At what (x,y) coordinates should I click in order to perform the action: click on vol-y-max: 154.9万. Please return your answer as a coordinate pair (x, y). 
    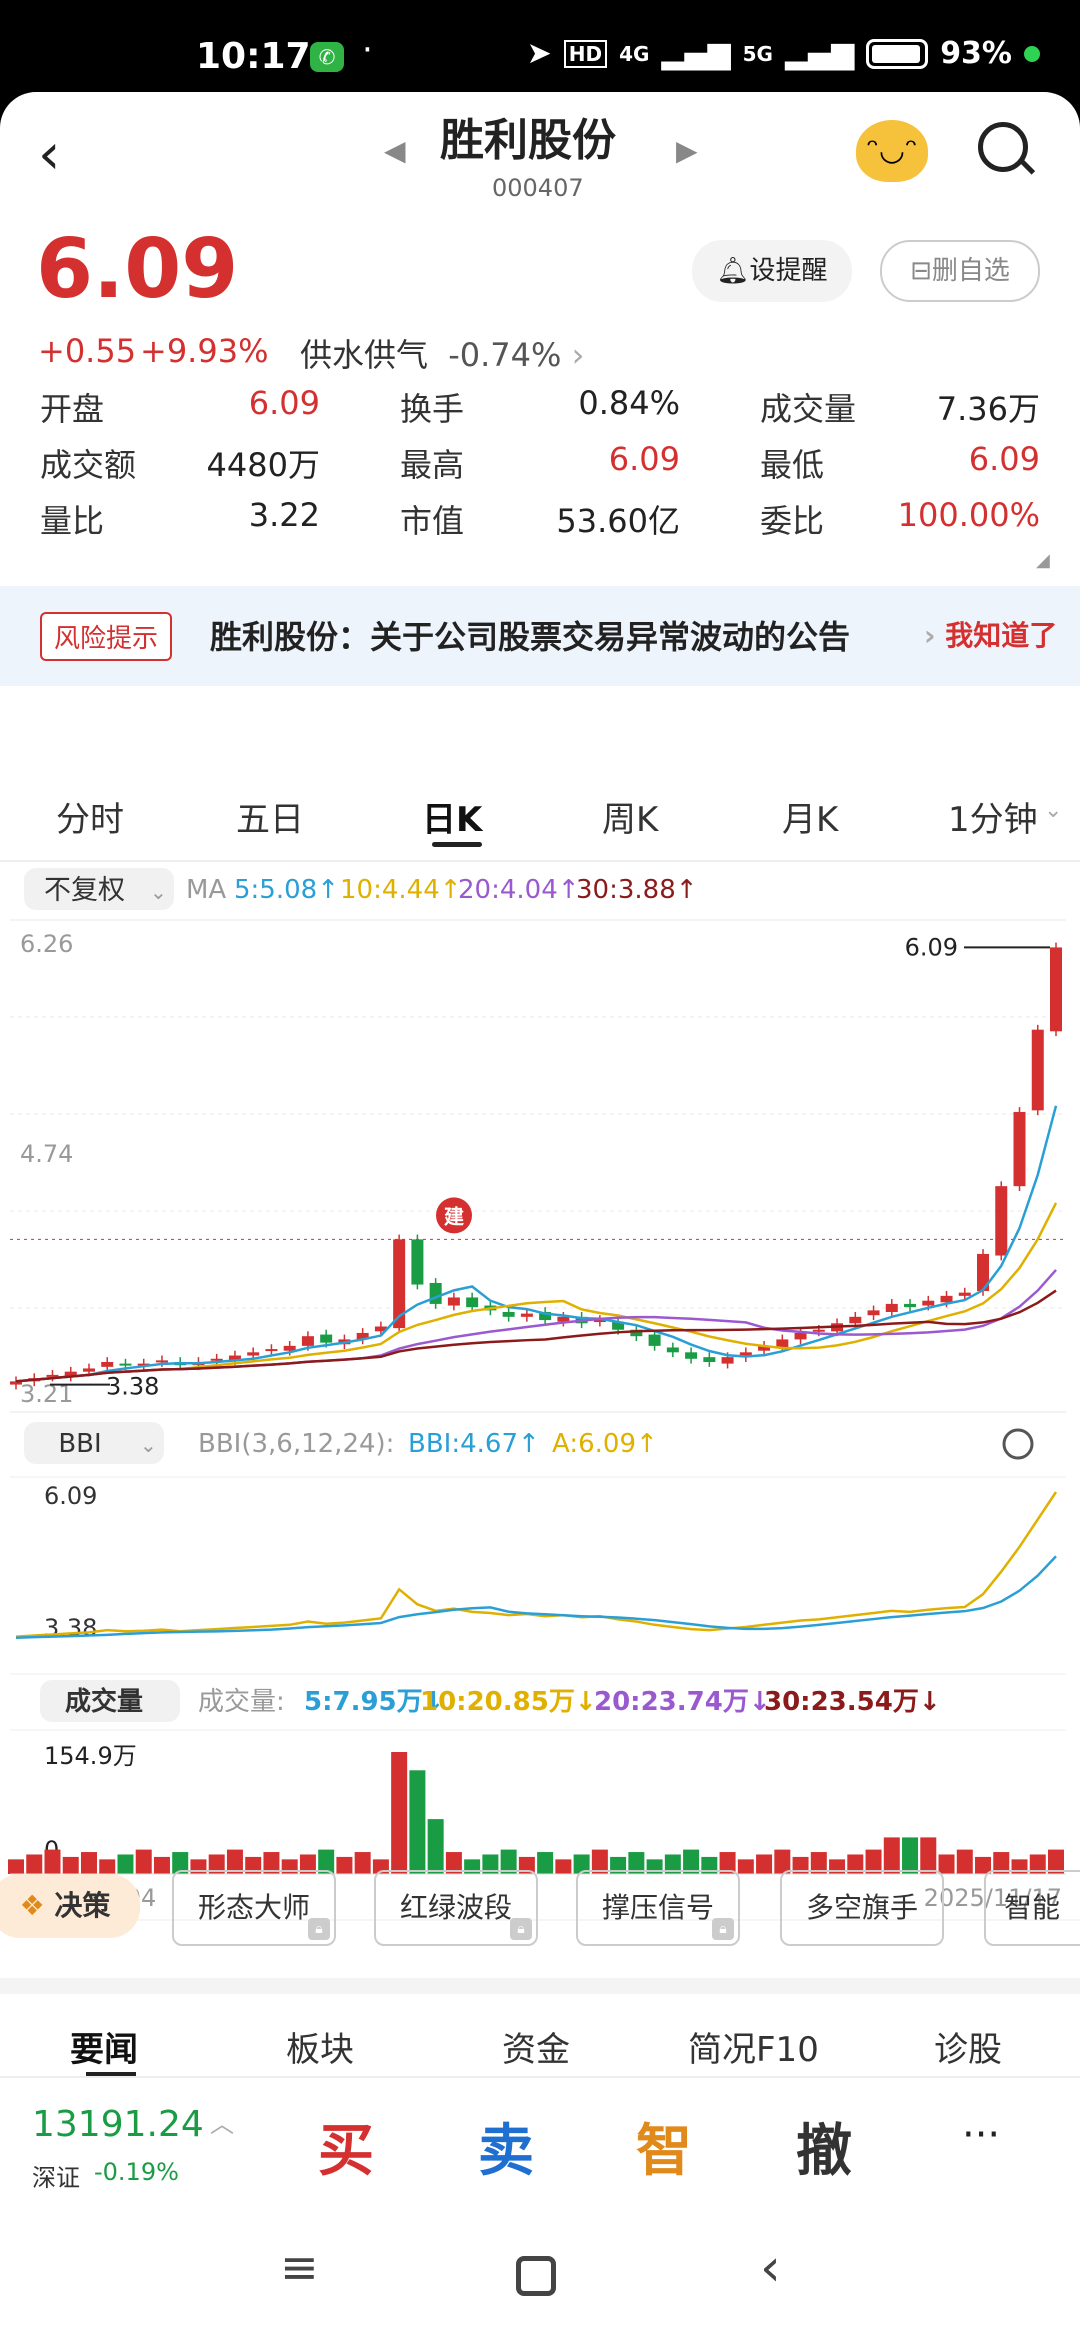
    Looking at the image, I should click on (90, 1756).